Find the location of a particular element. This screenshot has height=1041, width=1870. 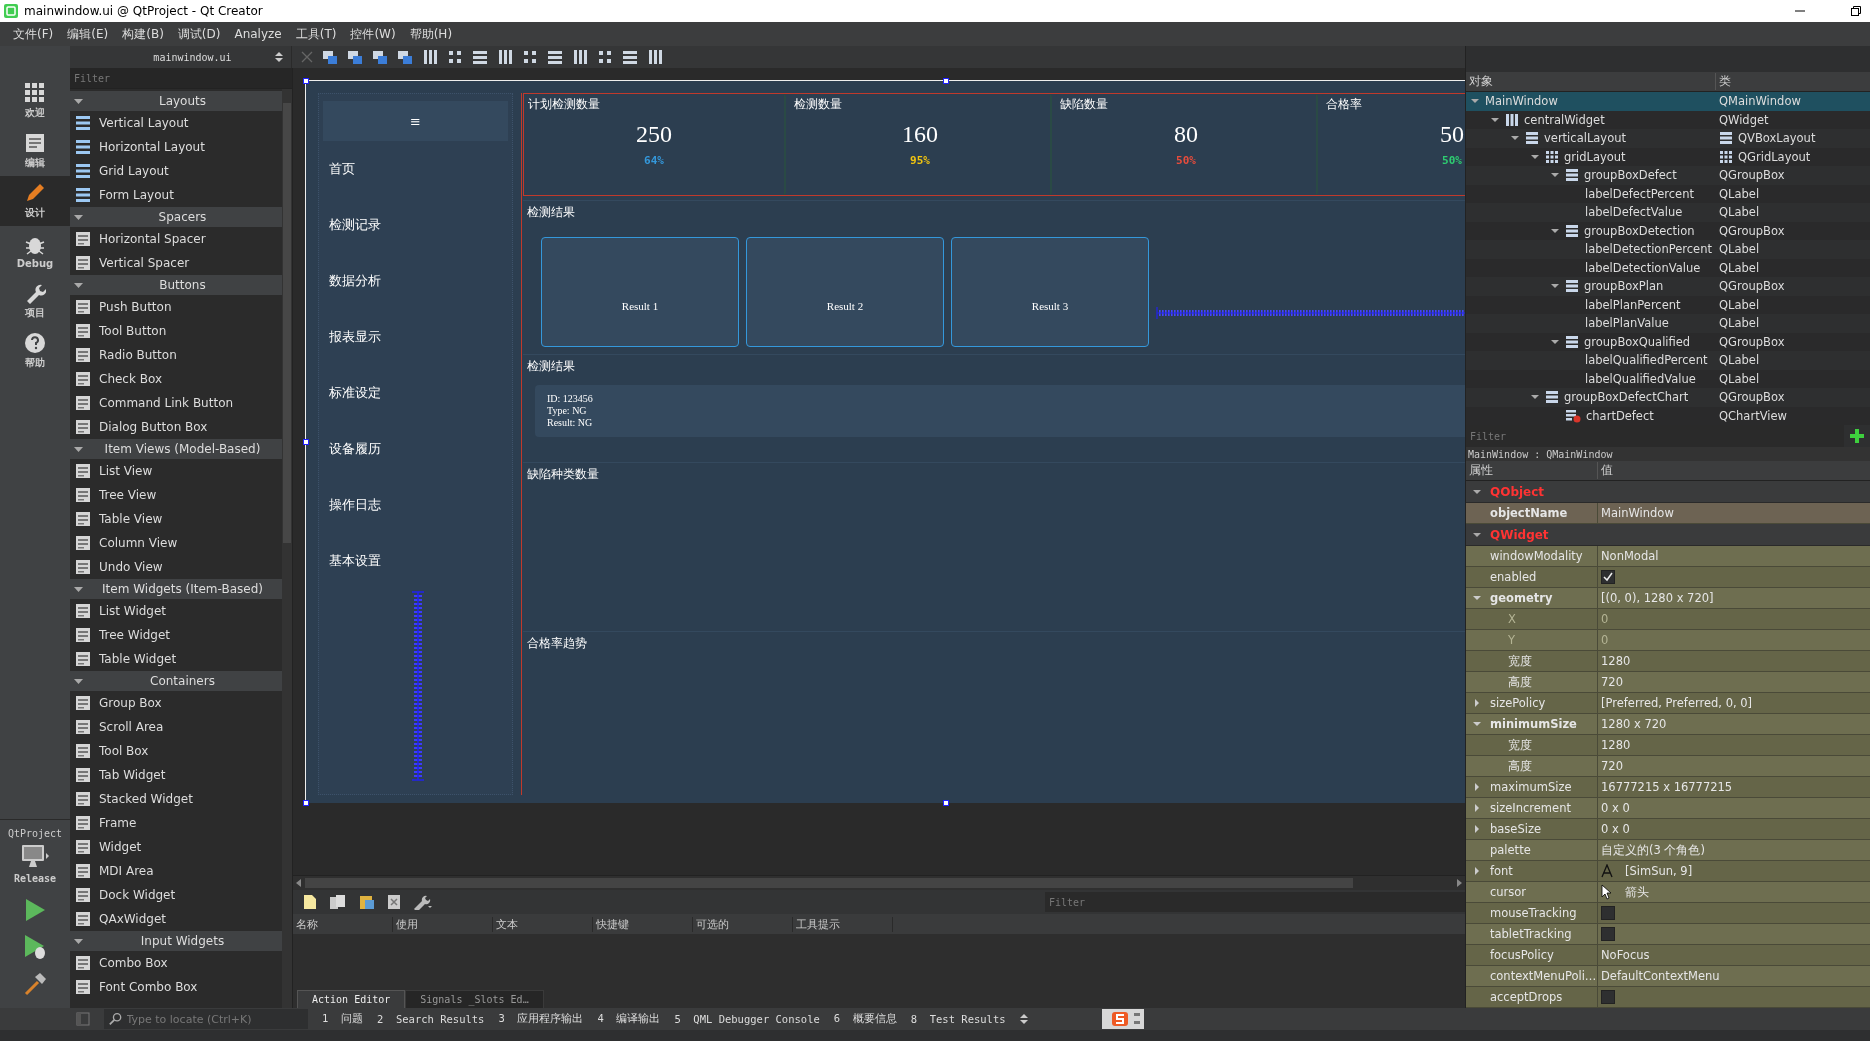

widget-item: Group Box is located at coordinates (130, 703).